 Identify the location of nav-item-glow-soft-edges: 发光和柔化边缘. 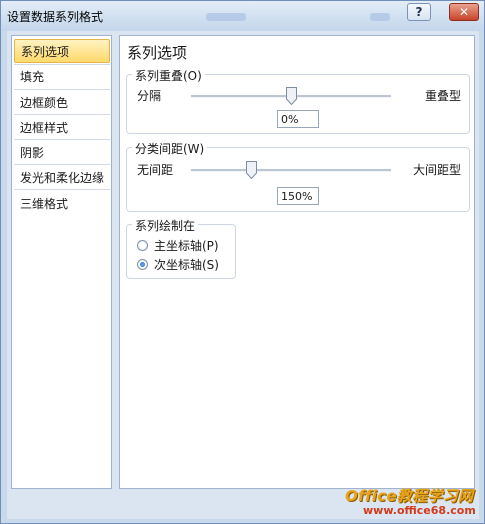
(62, 178).